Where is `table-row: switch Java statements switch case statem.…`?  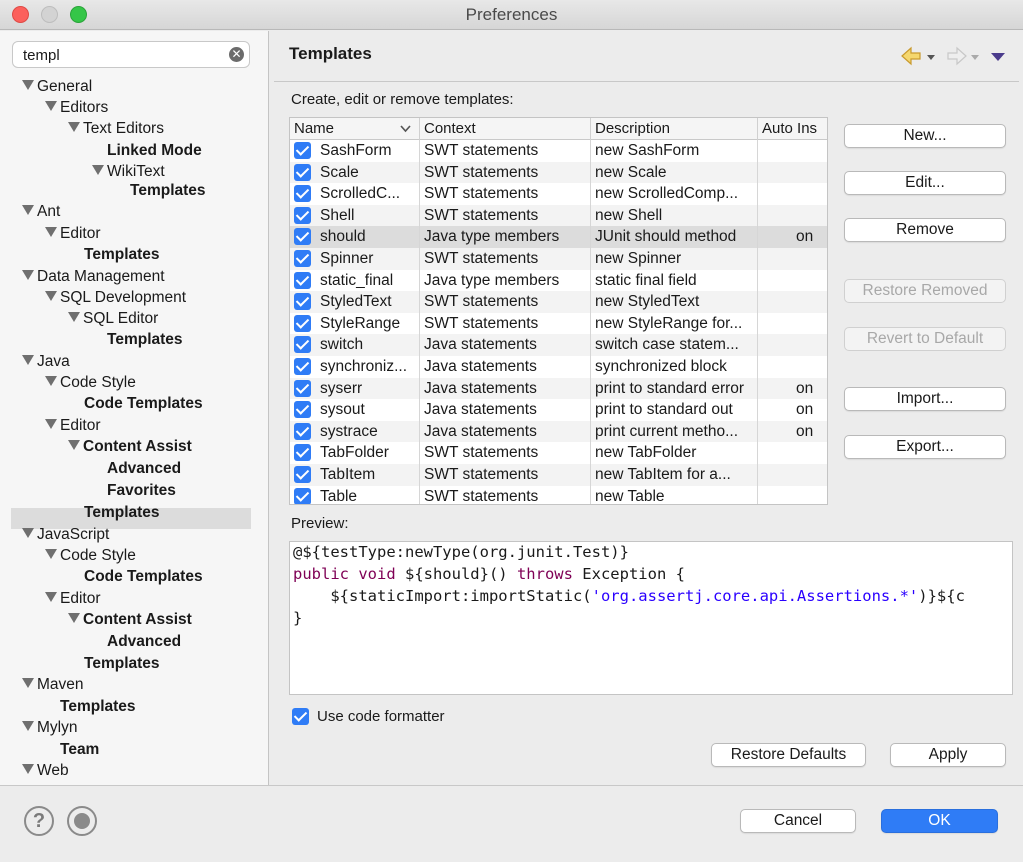 table-row: switch Java statements switch case statem.… is located at coordinates (558, 345).